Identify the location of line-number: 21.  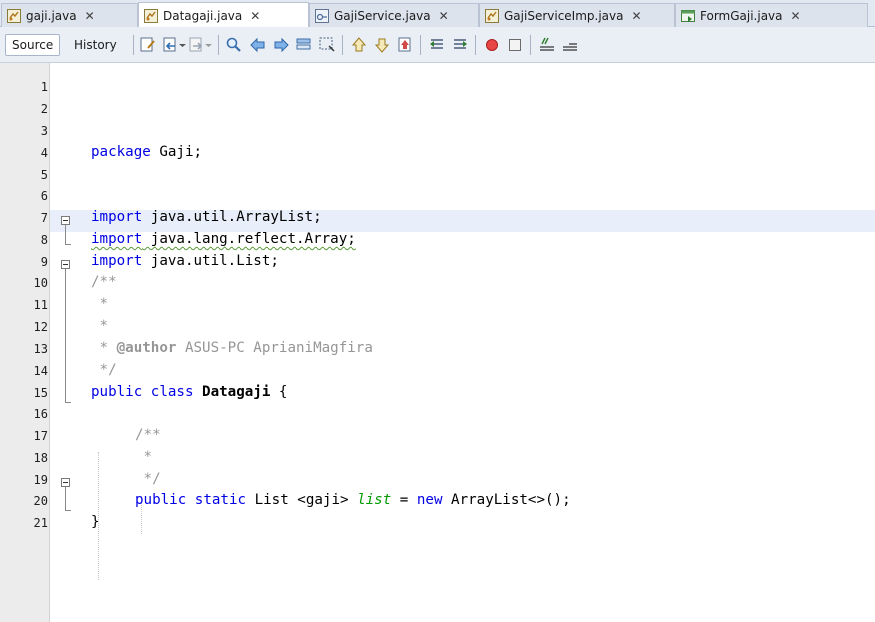
(40, 523).